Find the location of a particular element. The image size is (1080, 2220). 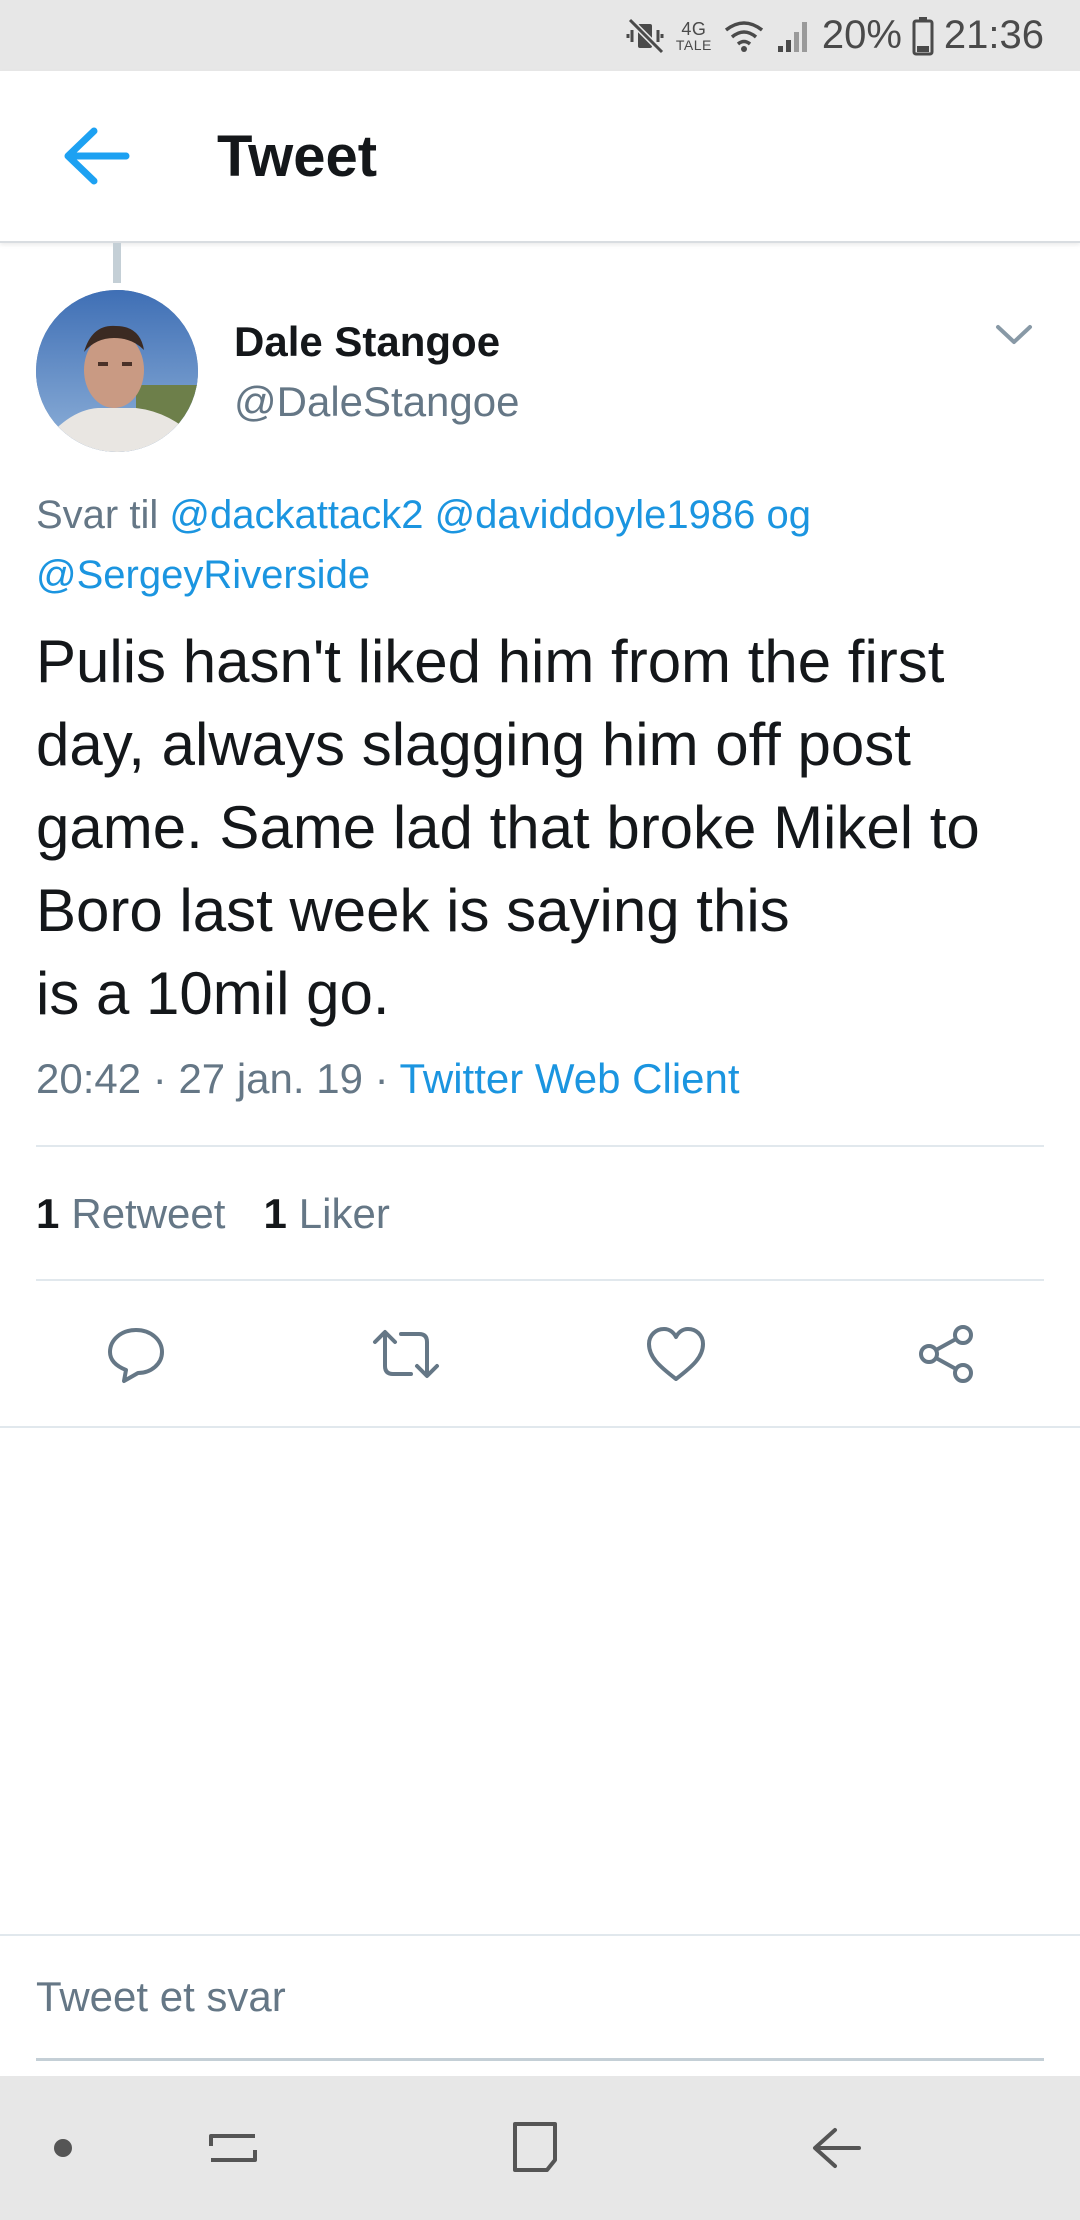

display-name: Dale Stangoe is located at coordinates (367, 342).